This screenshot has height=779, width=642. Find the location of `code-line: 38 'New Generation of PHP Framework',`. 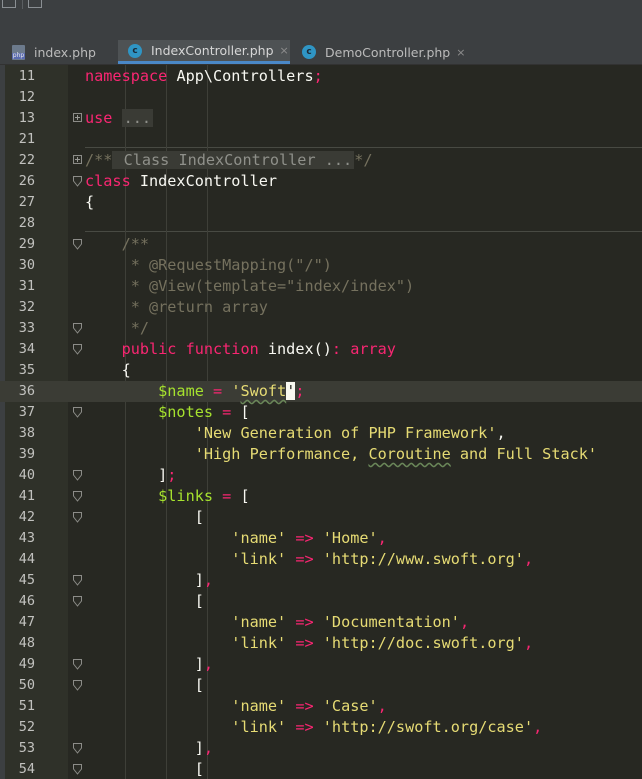

code-line: 38 'New Generation of PHP Framework', is located at coordinates (321, 433).